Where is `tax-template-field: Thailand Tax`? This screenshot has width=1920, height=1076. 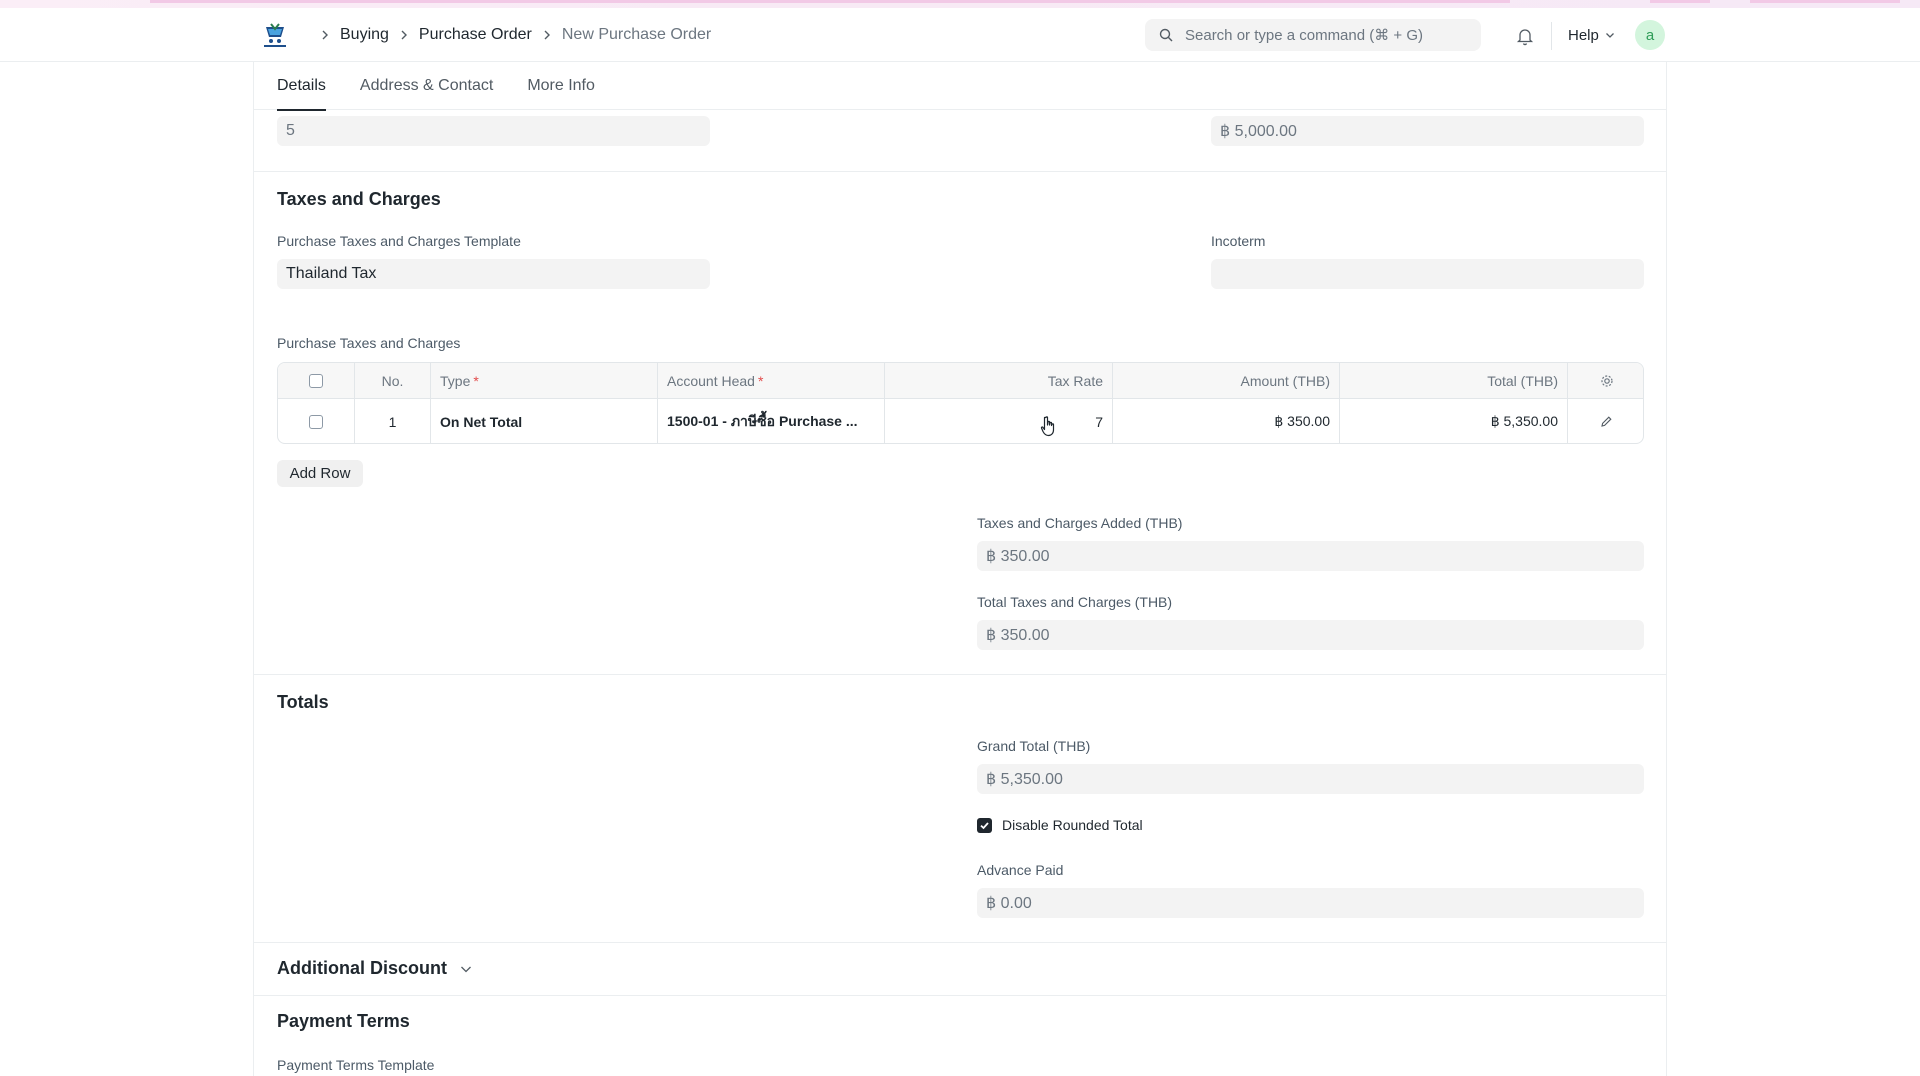 tax-template-field: Thailand Tax is located at coordinates (493, 274).